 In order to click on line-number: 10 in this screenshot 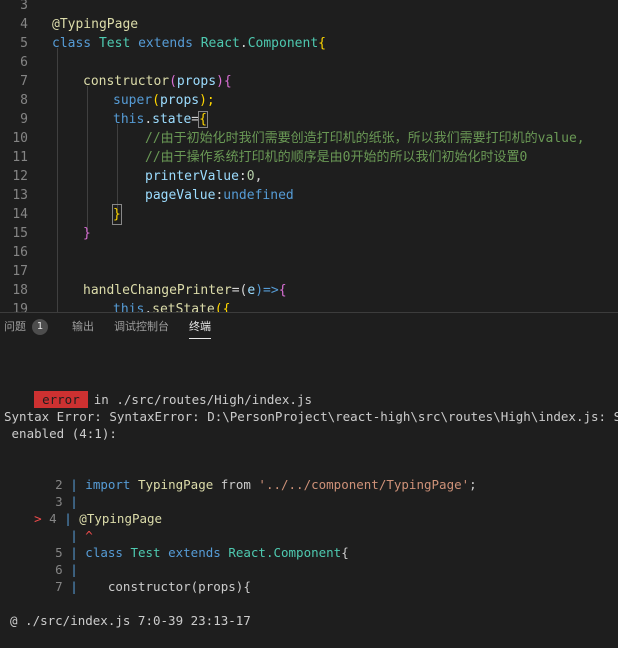, I will do `click(20, 138)`.